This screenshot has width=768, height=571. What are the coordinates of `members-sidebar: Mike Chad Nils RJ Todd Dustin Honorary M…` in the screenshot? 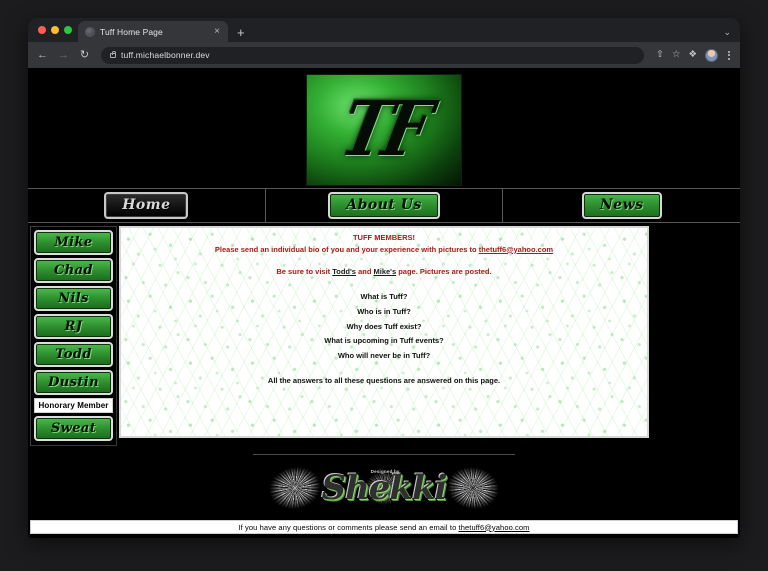 It's located at (73, 336).